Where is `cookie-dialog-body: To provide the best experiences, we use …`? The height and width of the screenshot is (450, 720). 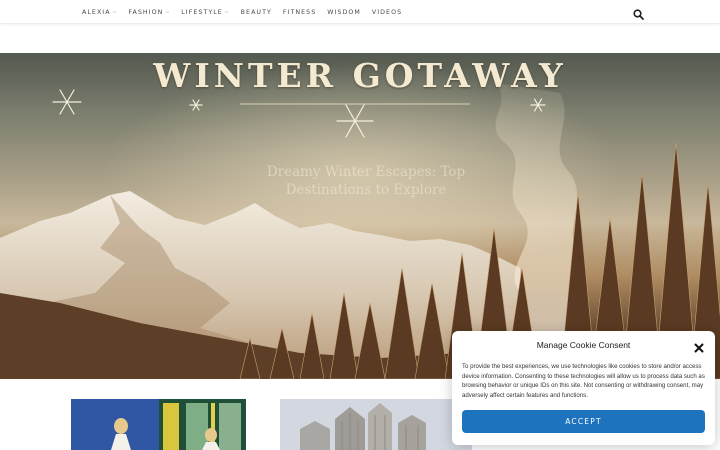 cookie-dialog-body: To provide the best experiences, we use … is located at coordinates (583, 381).